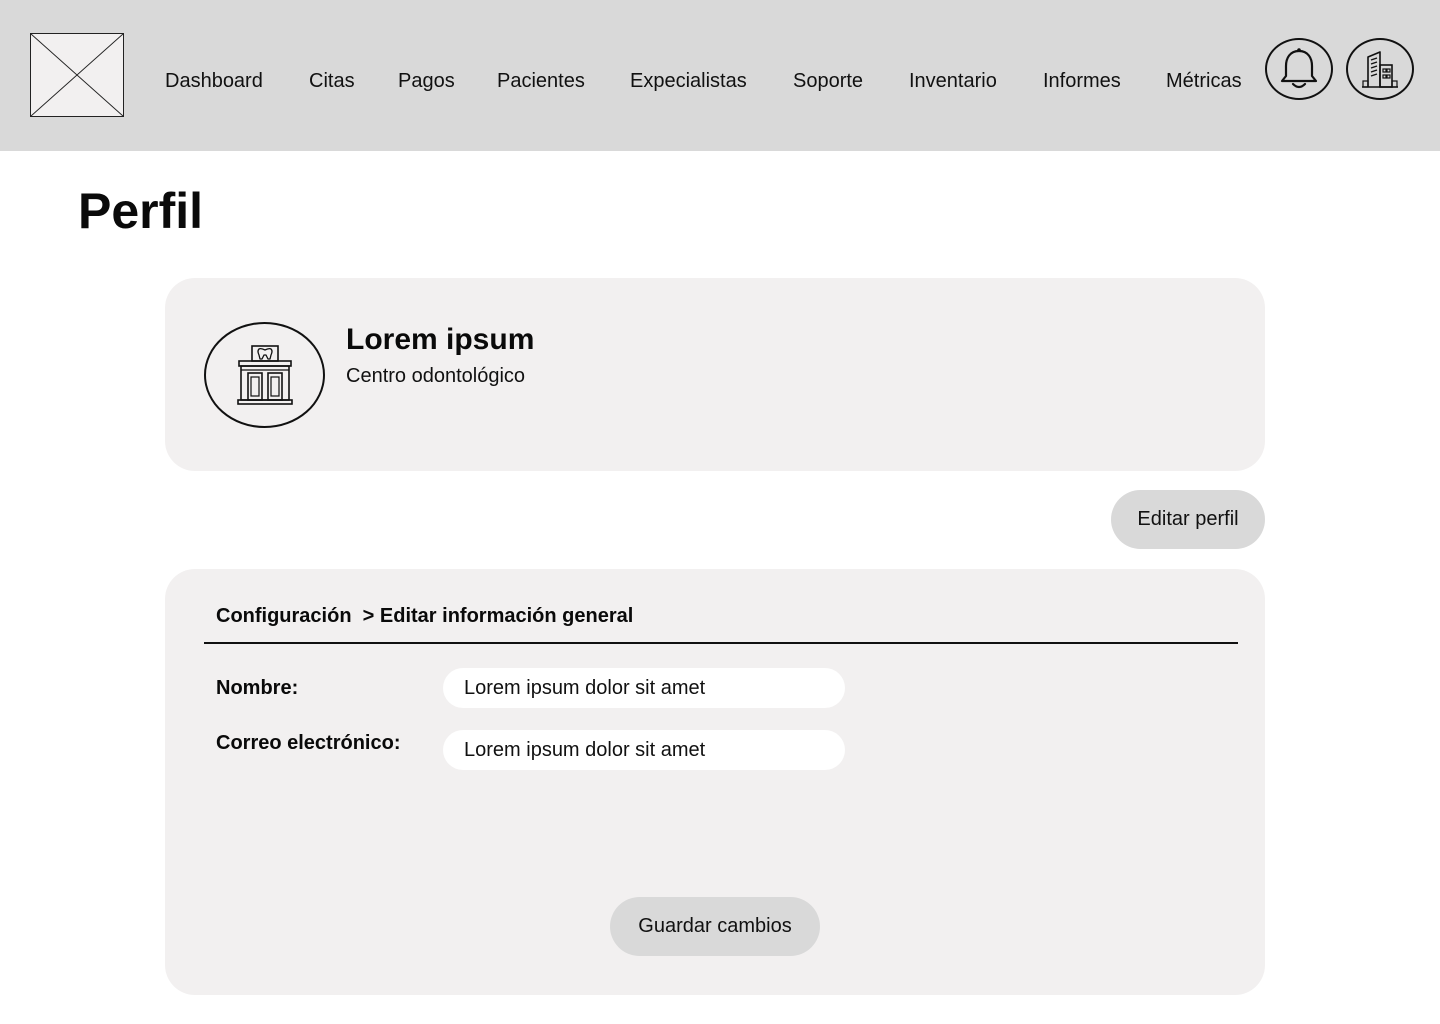 Image resolution: width=1440 pixels, height=1024 pixels. Describe the element at coordinates (498, 616) in the screenshot. I see `breadcrumb-current: > Editar información general` at that location.